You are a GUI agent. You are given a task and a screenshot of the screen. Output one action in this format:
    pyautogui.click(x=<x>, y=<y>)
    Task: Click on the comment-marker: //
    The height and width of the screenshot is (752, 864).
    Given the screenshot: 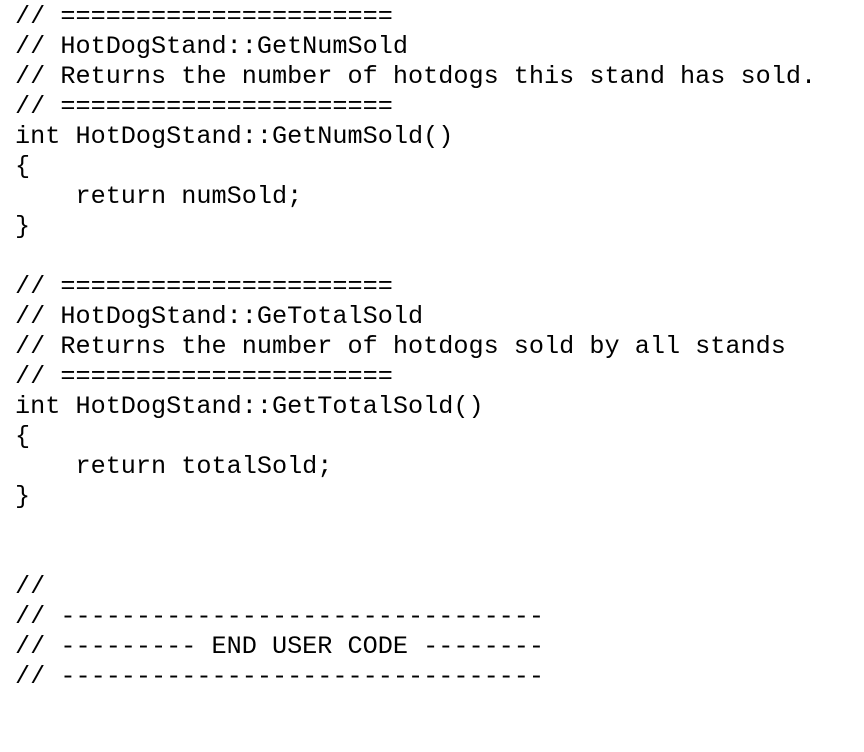 What is the action you would take?
    pyautogui.click(x=30, y=586)
    